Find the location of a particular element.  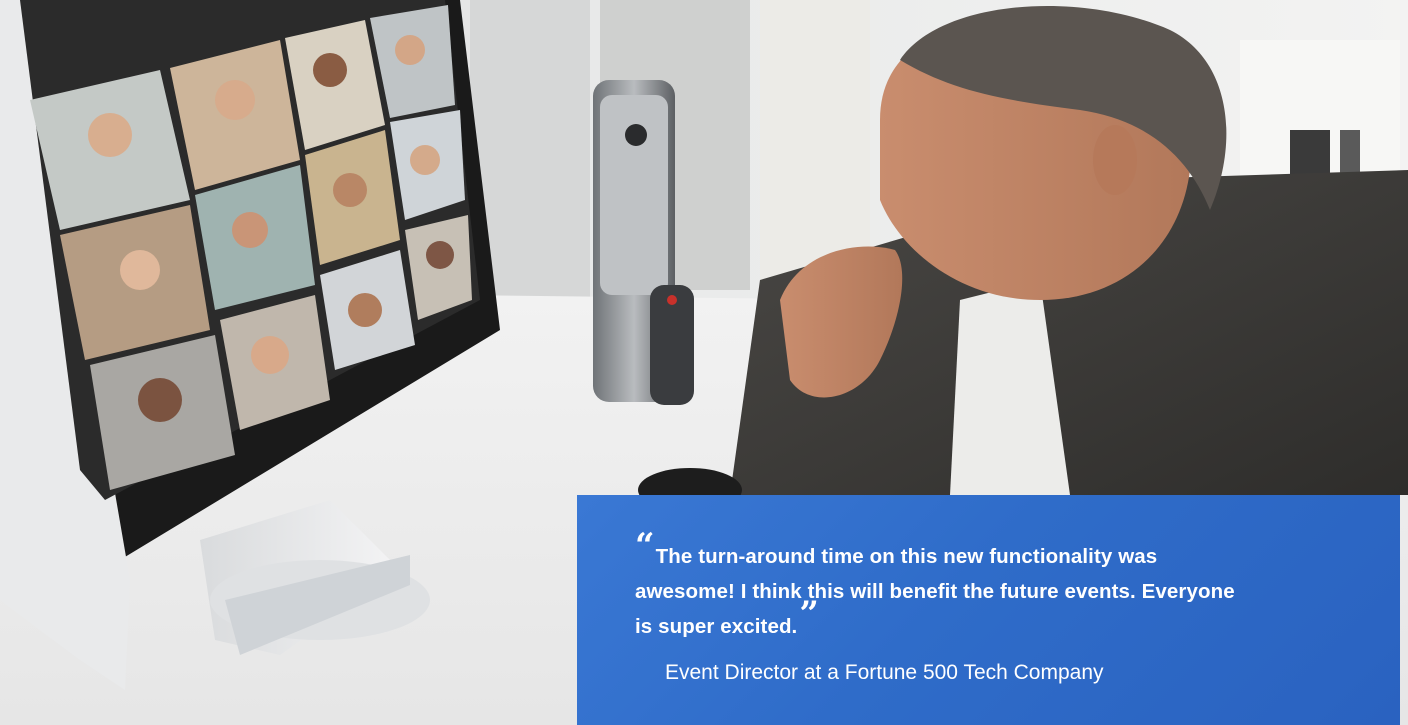

close-quote-mark: ” is located at coordinates (809, 614).